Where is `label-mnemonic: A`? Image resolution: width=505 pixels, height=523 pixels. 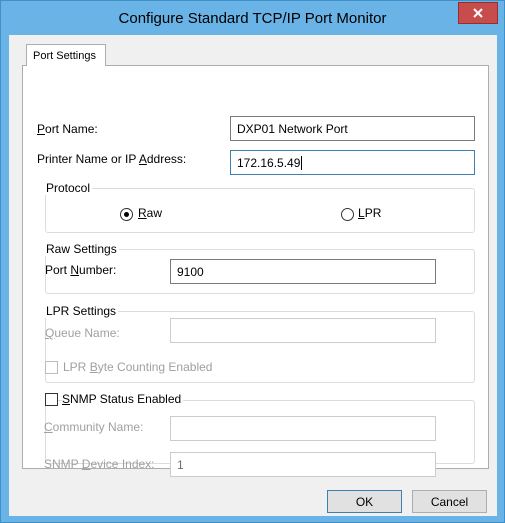
label-mnemonic: A is located at coordinates (142, 159).